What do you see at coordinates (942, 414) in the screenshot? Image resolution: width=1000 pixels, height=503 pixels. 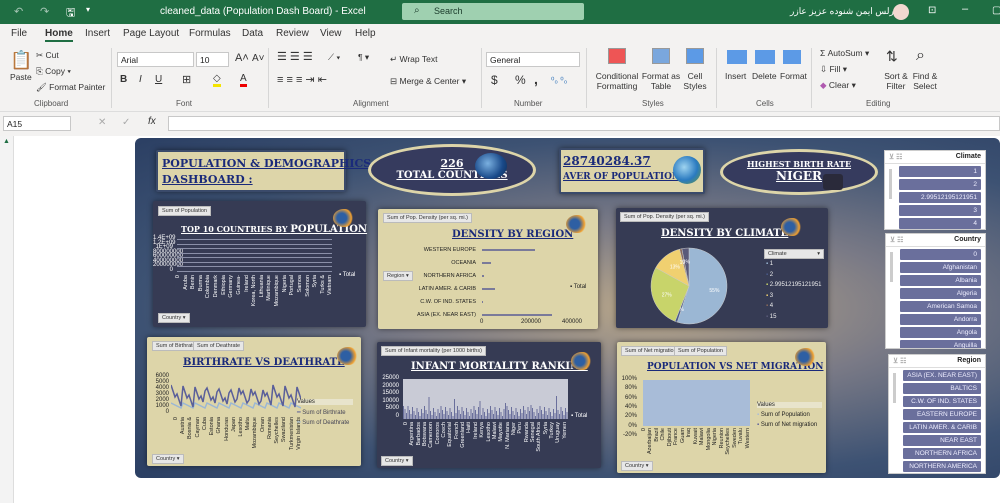 I see `slicer-item: EASTERN EUROPE` at bounding box center [942, 414].